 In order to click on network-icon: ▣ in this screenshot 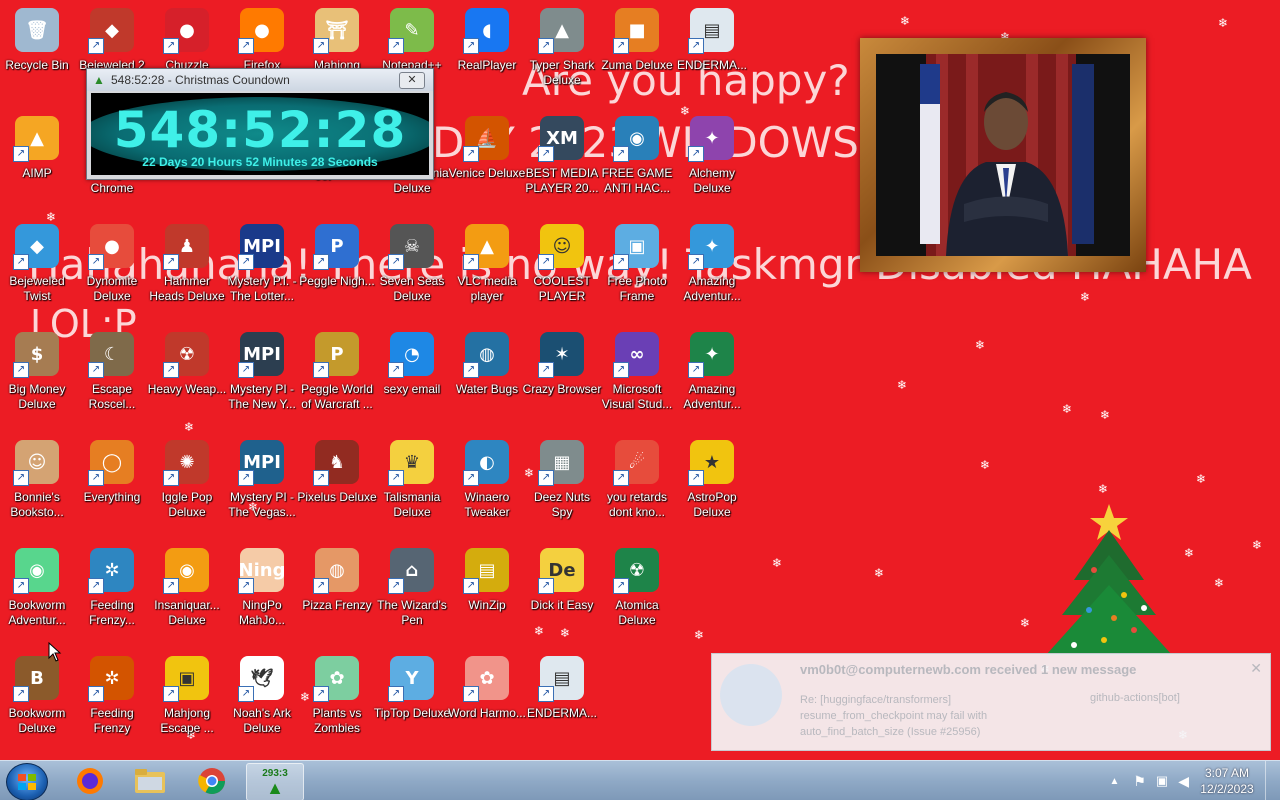, I will do `click(1162, 781)`.